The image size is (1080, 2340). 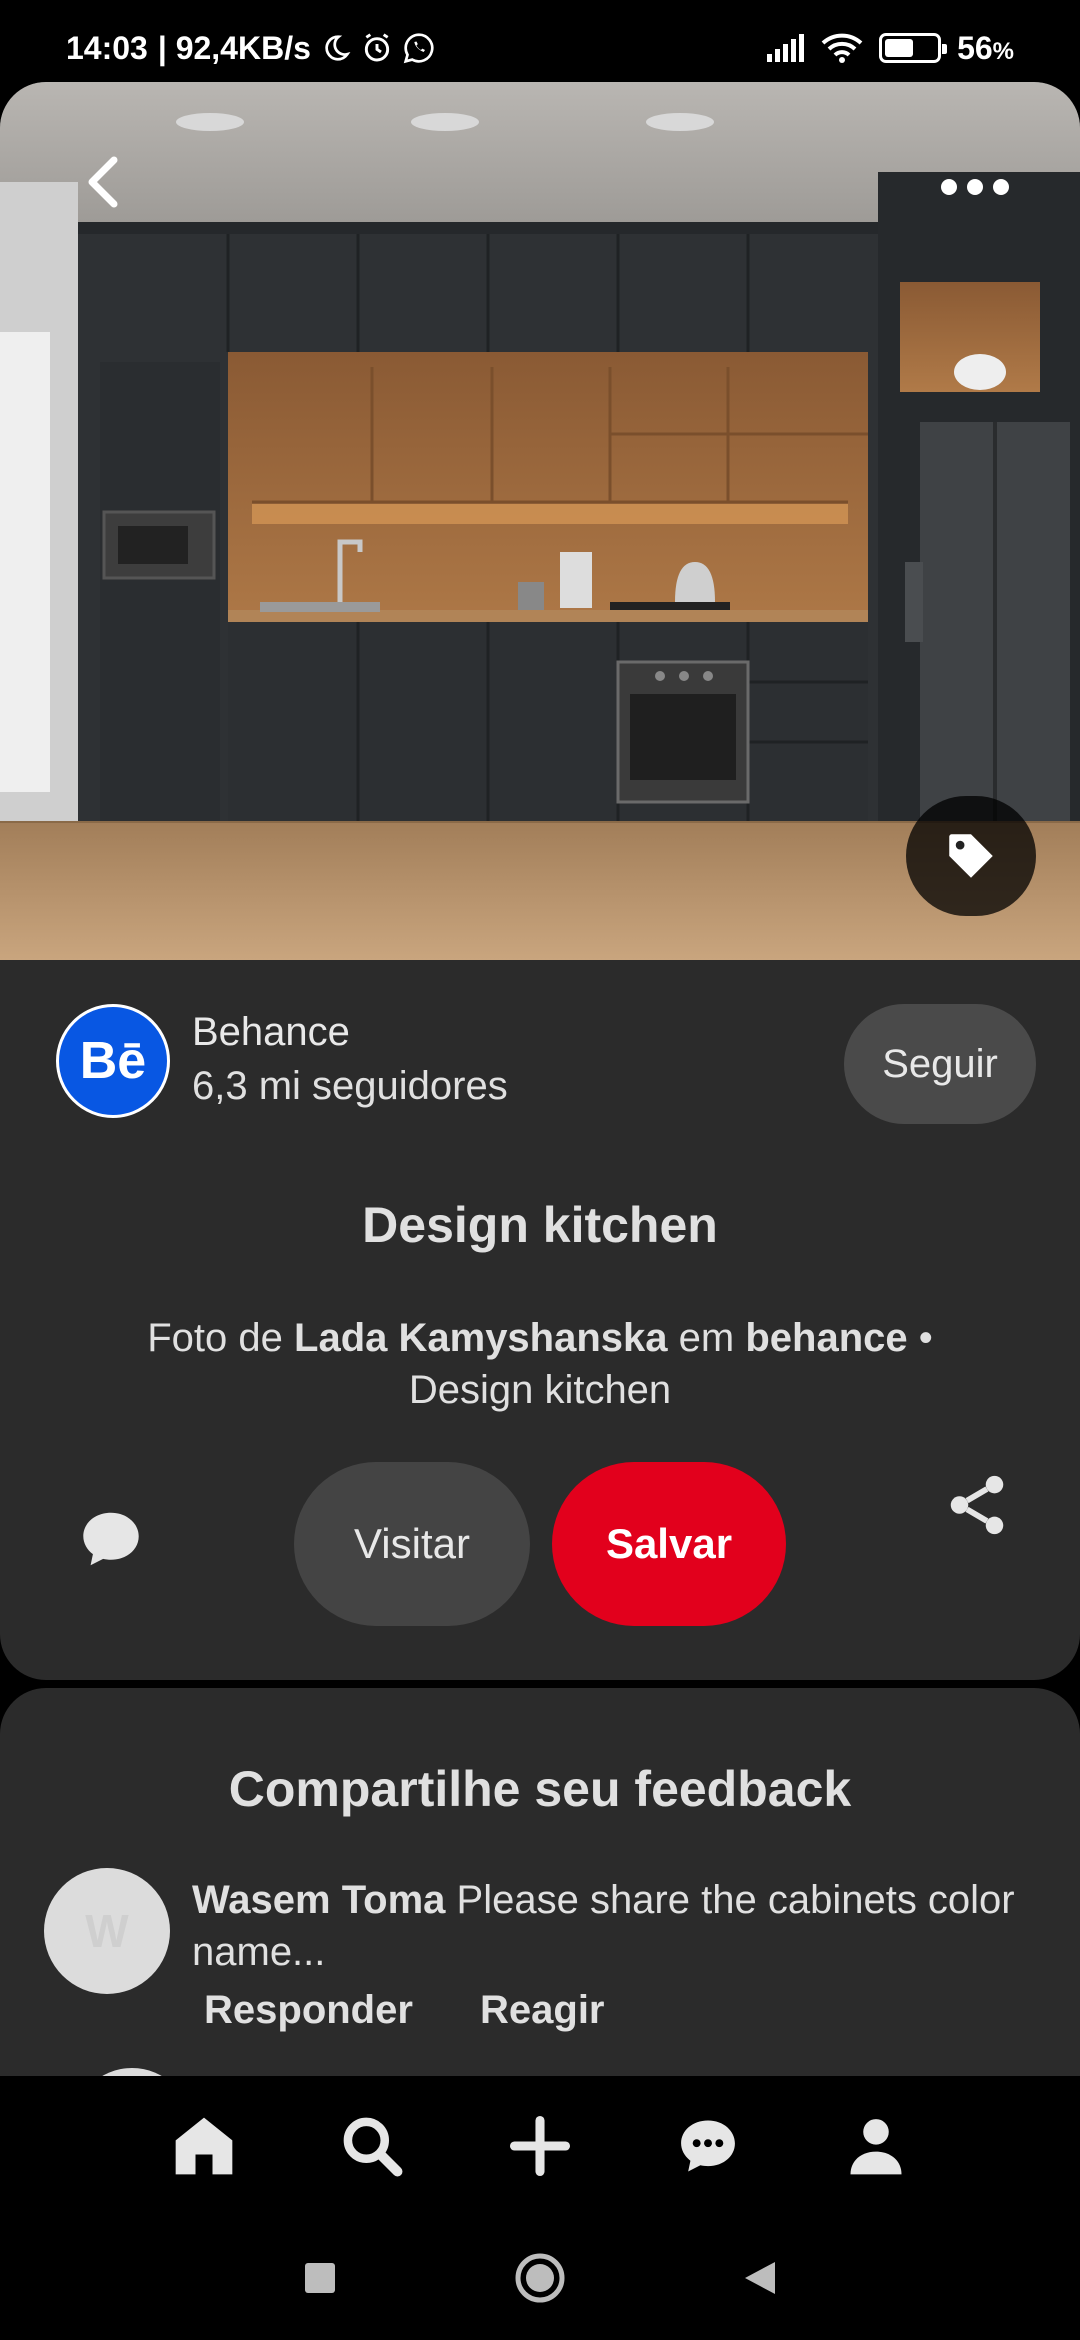 I want to click on follower-count: 6,3 mi seguidores, so click(x=350, y=1086).